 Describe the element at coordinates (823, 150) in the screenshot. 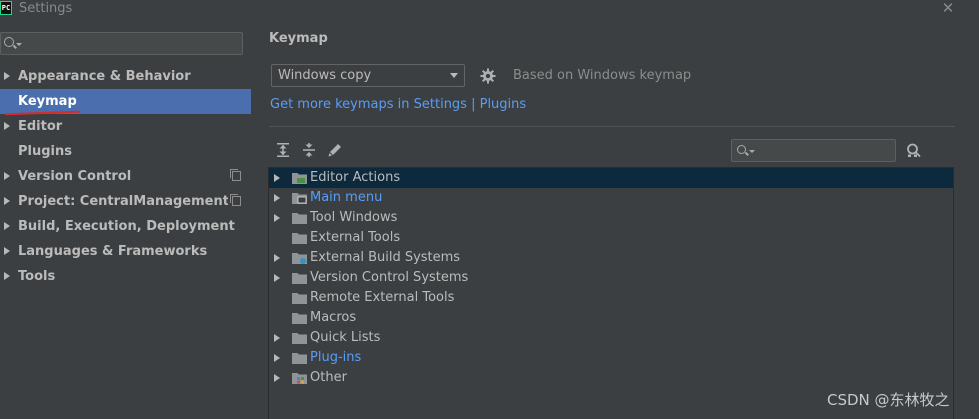

I see `keymap-filter-input` at that location.